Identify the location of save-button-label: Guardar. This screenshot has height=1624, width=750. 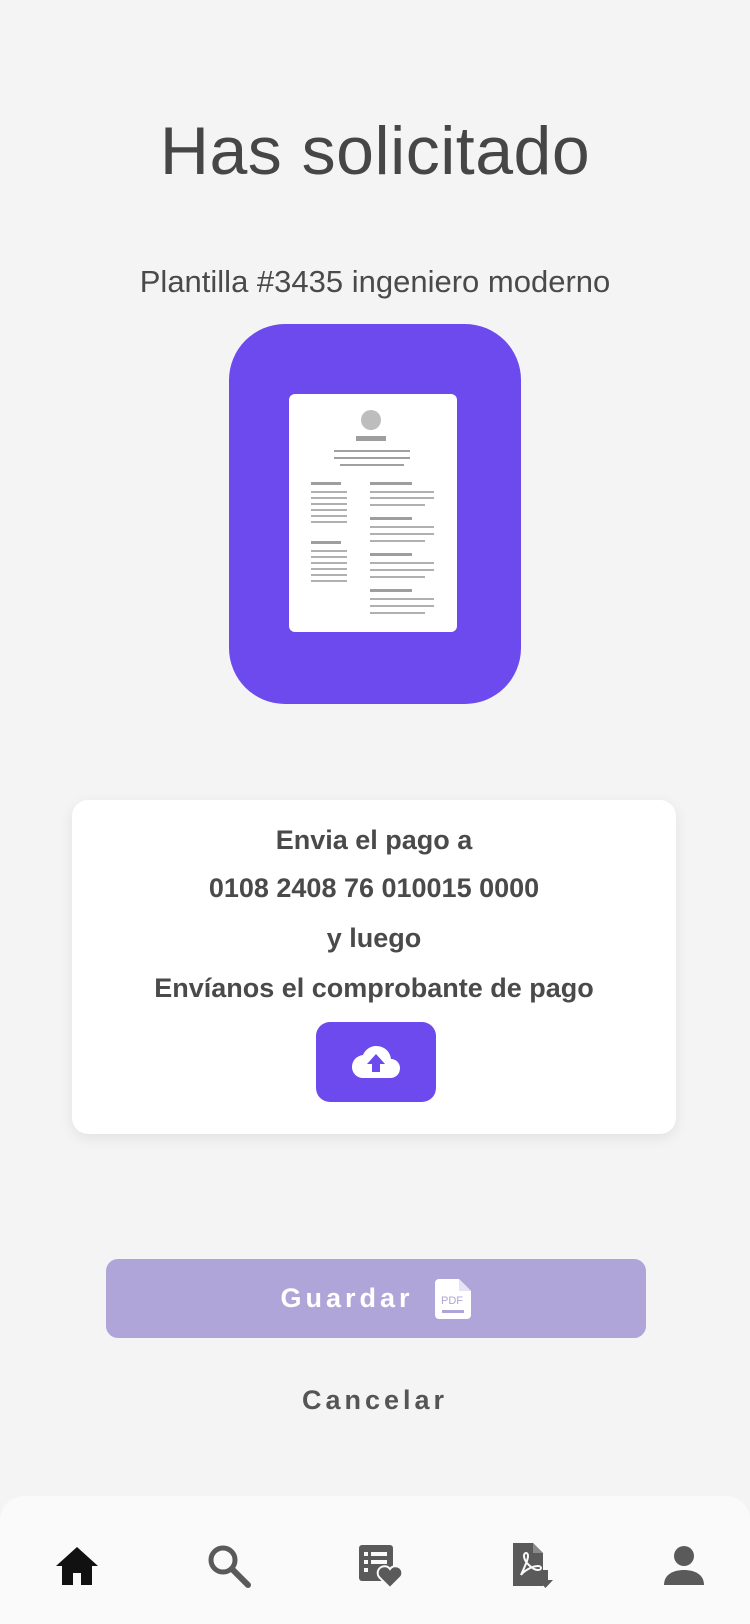
(347, 1298).